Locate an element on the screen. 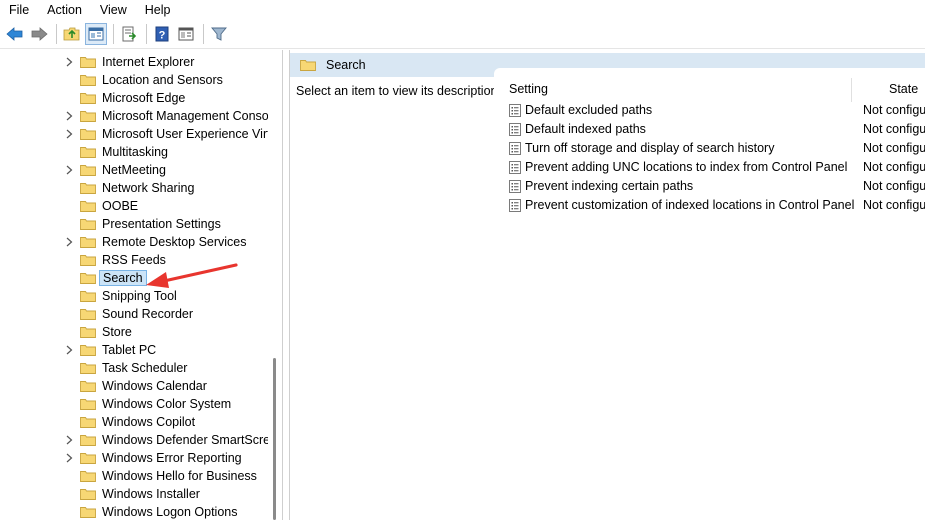 The width and height of the screenshot is (925, 520). tree-item: Store is located at coordinates (134, 332).